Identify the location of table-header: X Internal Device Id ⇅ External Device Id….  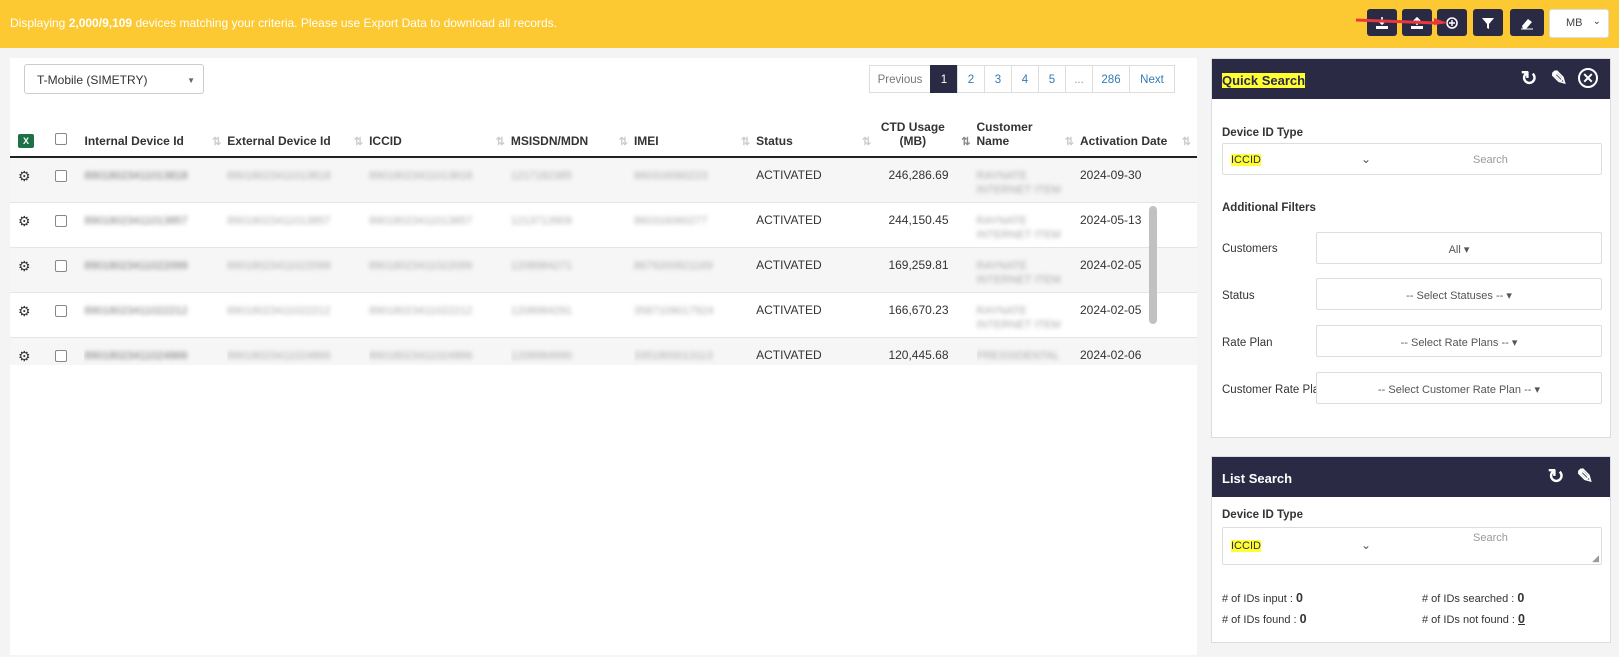
(603, 134).